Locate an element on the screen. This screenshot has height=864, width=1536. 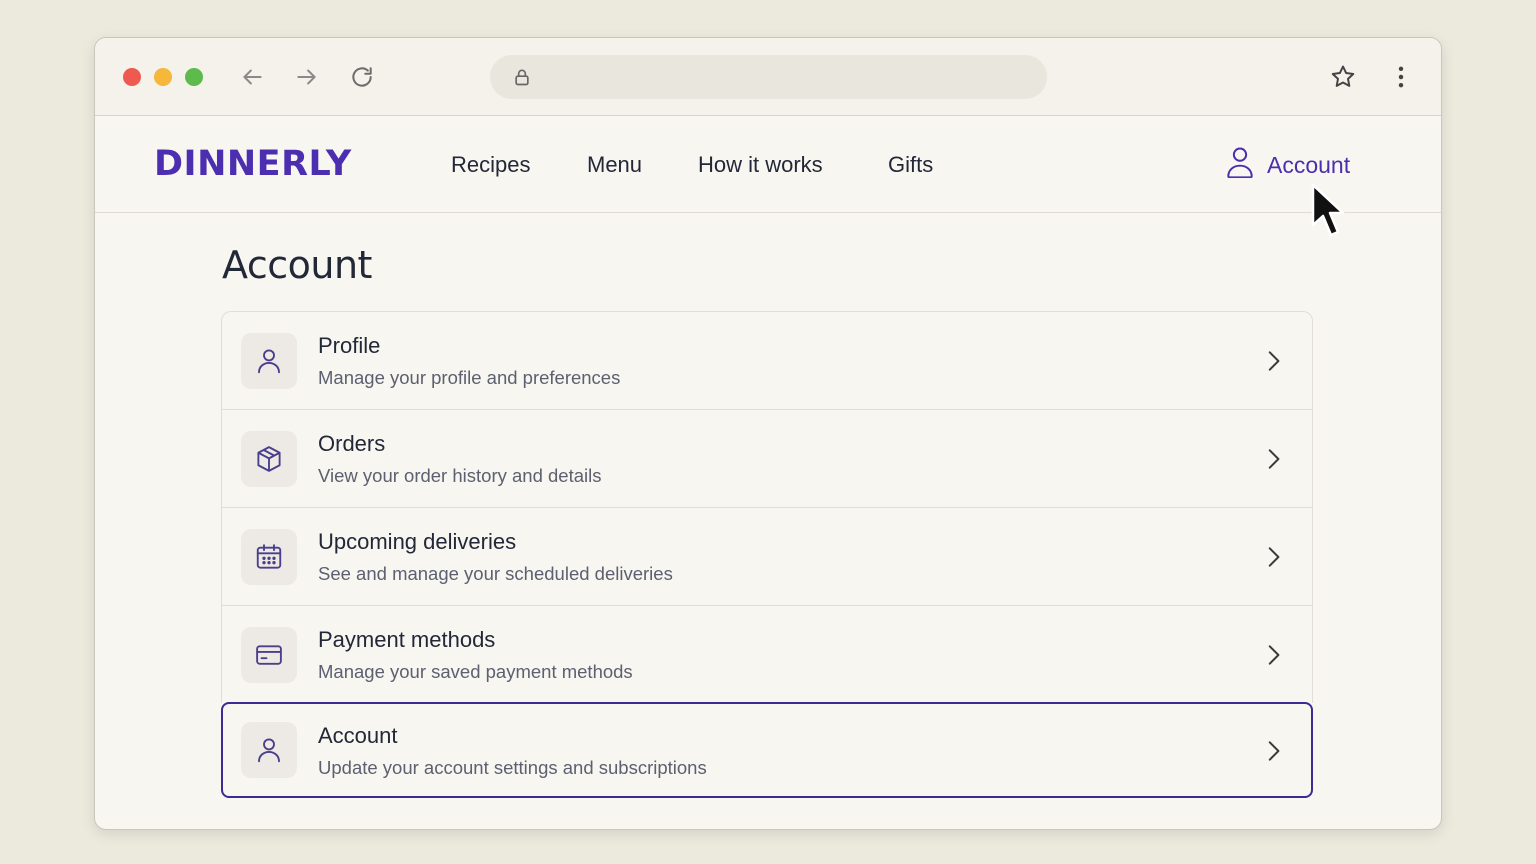
star-icon is located at coordinates (1343, 76).